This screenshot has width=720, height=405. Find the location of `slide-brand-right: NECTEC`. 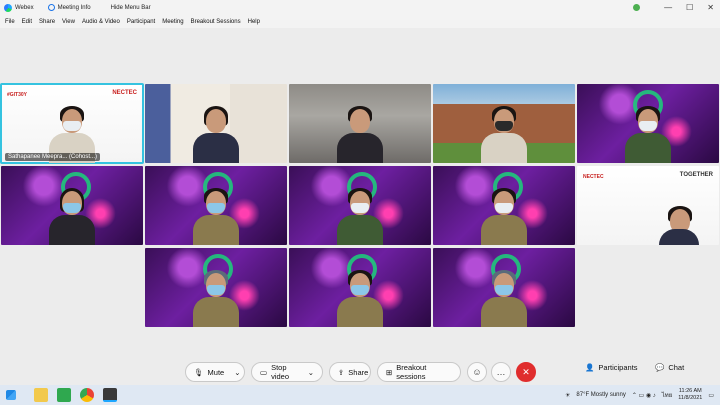

slide-brand-right: NECTEC is located at coordinates (124, 93).